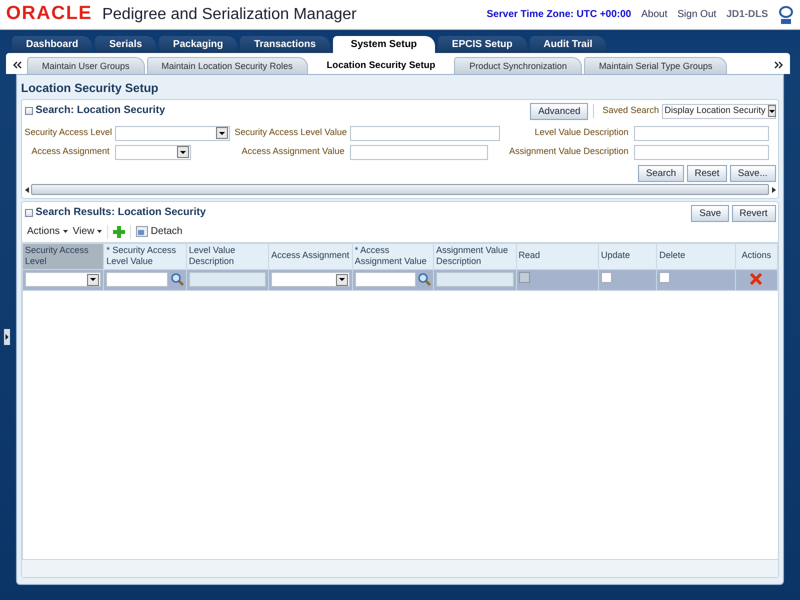 This screenshot has height=600, width=800. I want to click on results-button: Save, so click(710, 213).